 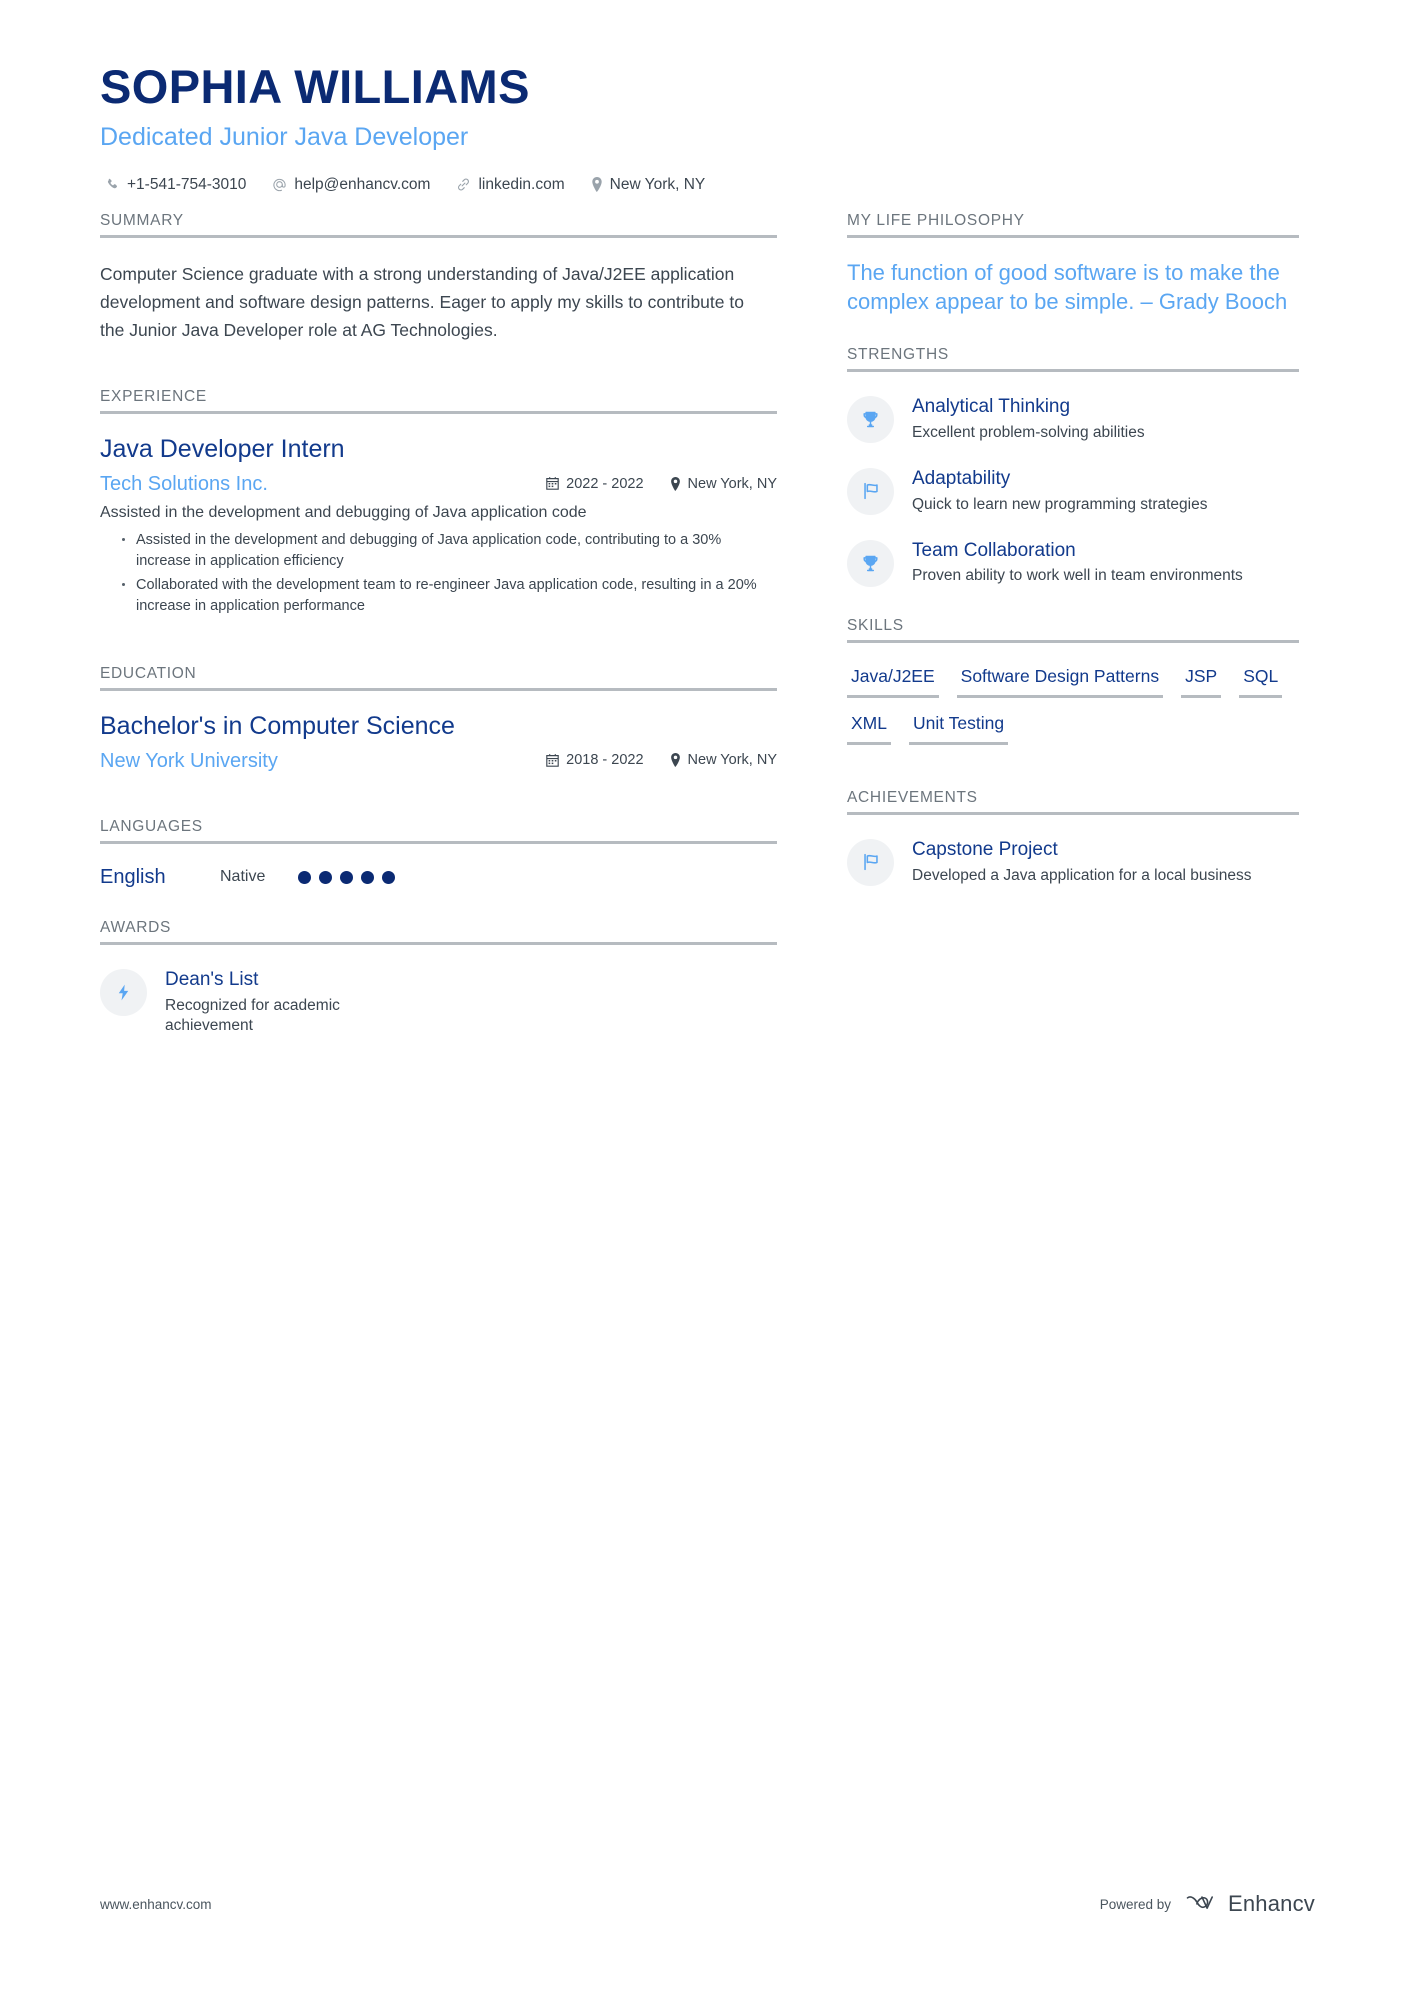 I want to click on candidate-name: SOPHIA WILLIAMS, so click(x=315, y=86).